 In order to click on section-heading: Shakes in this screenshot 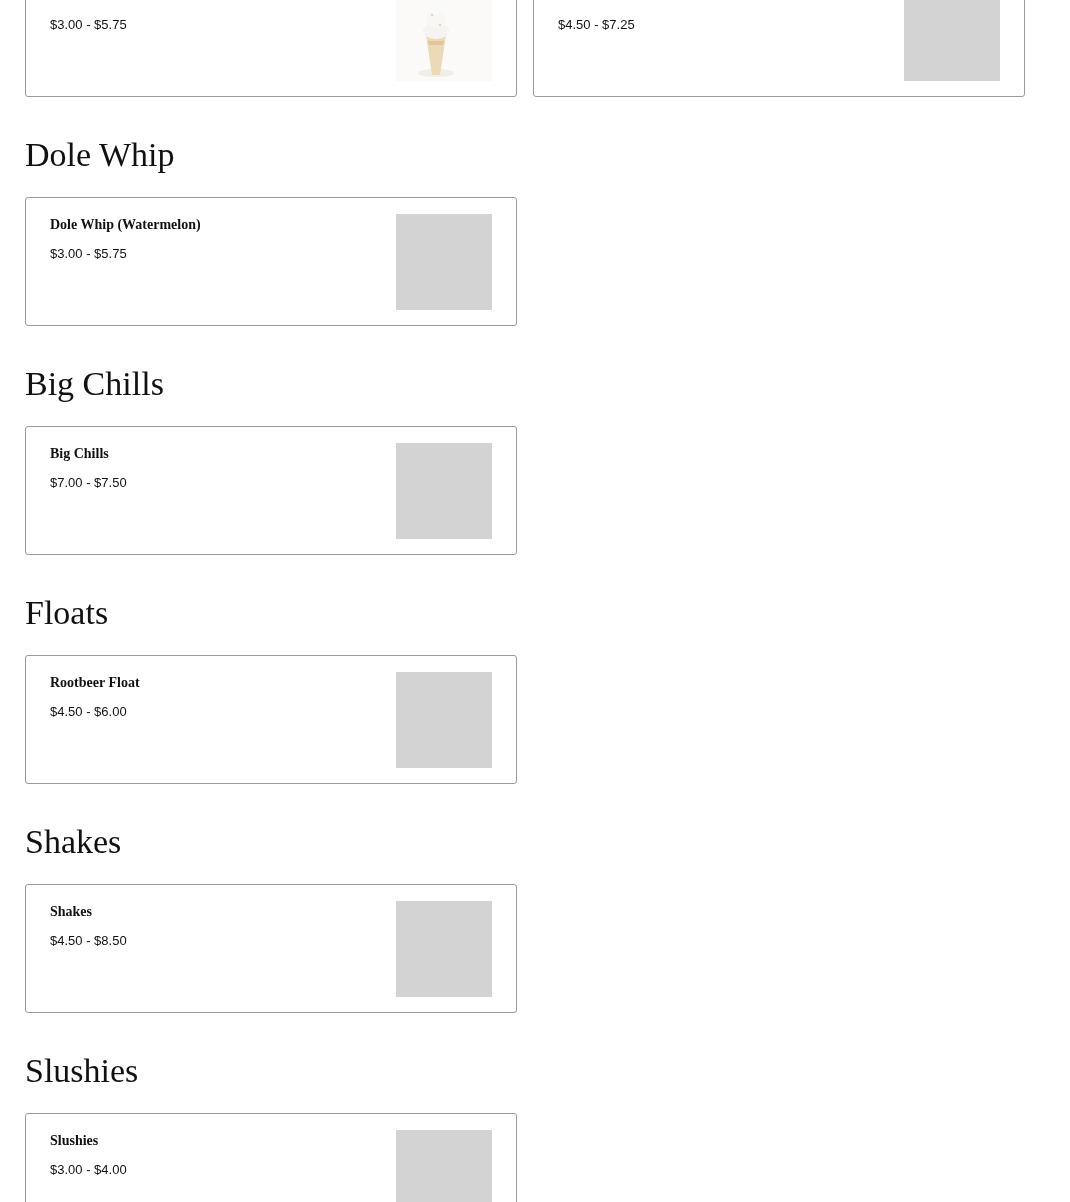, I will do `click(74, 842)`.